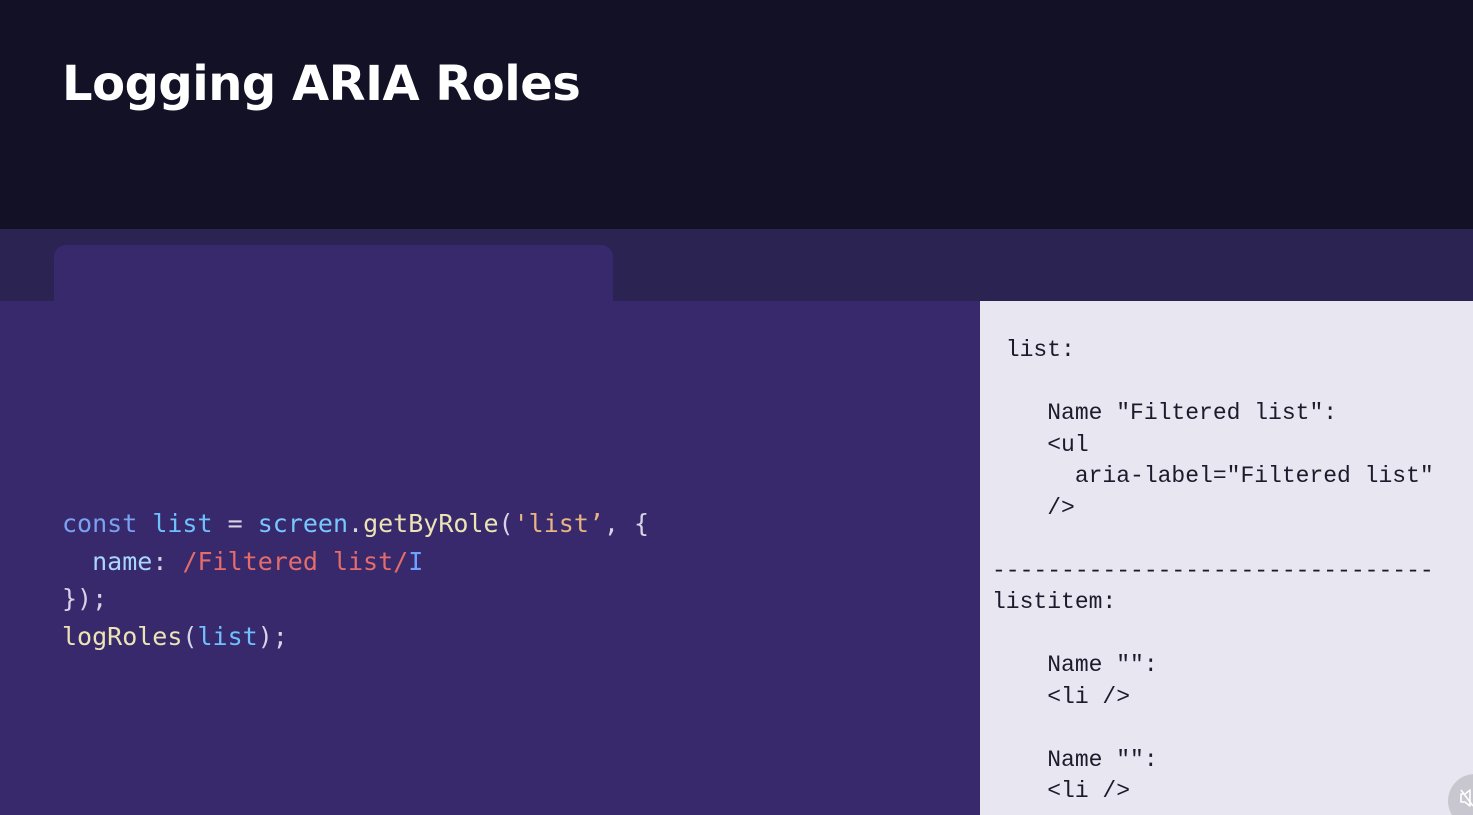  Describe the element at coordinates (431, 523) in the screenshot. I see `function-getbyrole: getByRole` at that location.